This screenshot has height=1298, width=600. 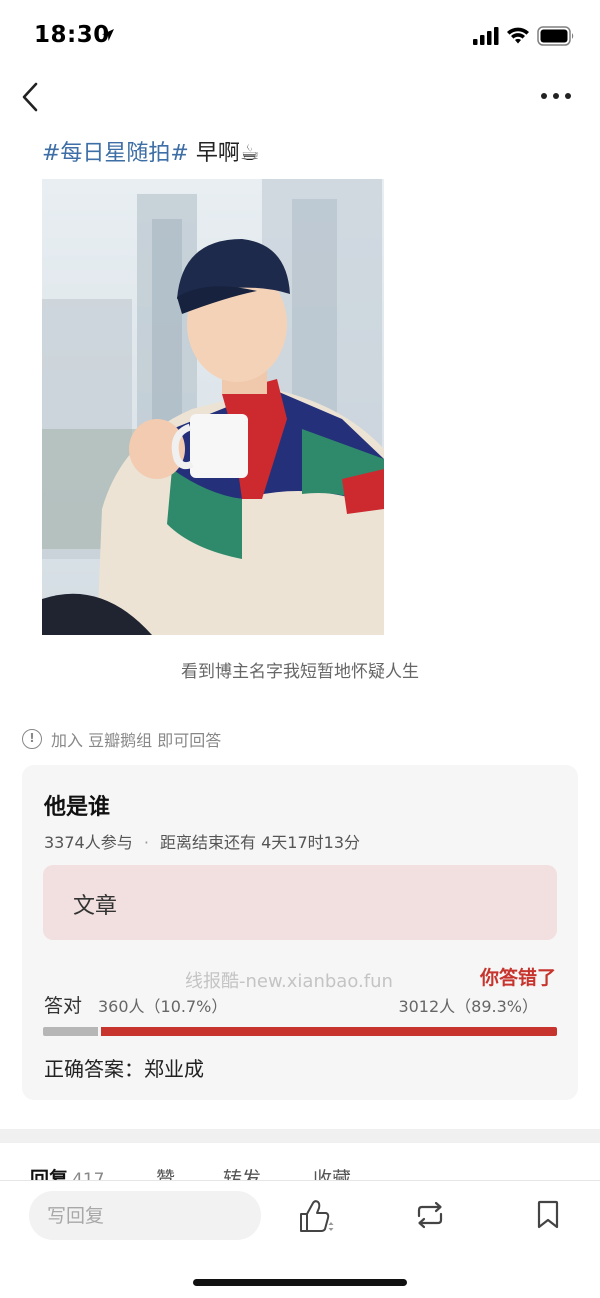 What do you see at coordinates (115, 153) in the screenshot?
I see `hashtag-link: #每日星随拍#` at bounding box center [115, 153].